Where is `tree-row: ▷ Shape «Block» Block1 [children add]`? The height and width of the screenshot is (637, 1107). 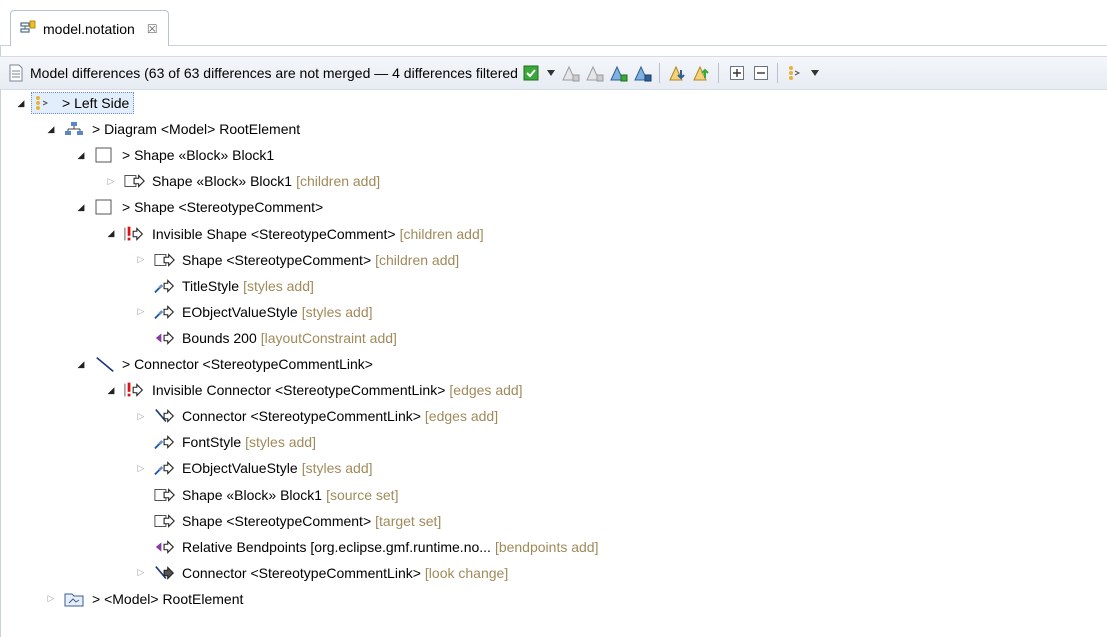 tree-row: ▷ Shape «Block» Block1 [children add] is located at coordinates (242, 181).